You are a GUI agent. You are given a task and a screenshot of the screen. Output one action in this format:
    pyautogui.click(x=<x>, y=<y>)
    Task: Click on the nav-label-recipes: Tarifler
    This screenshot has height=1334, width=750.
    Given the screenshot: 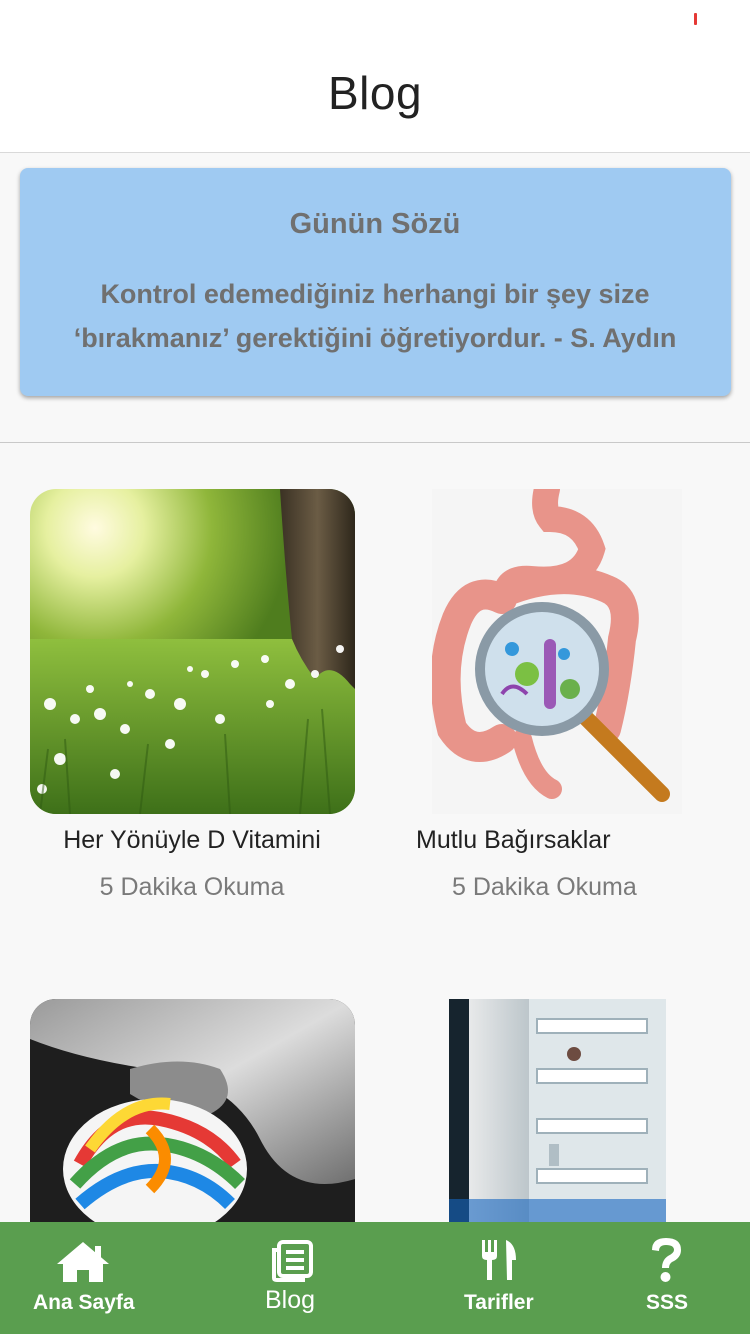 What is the action you would take?
    pyautogui.click(x=499, y=1302)
    